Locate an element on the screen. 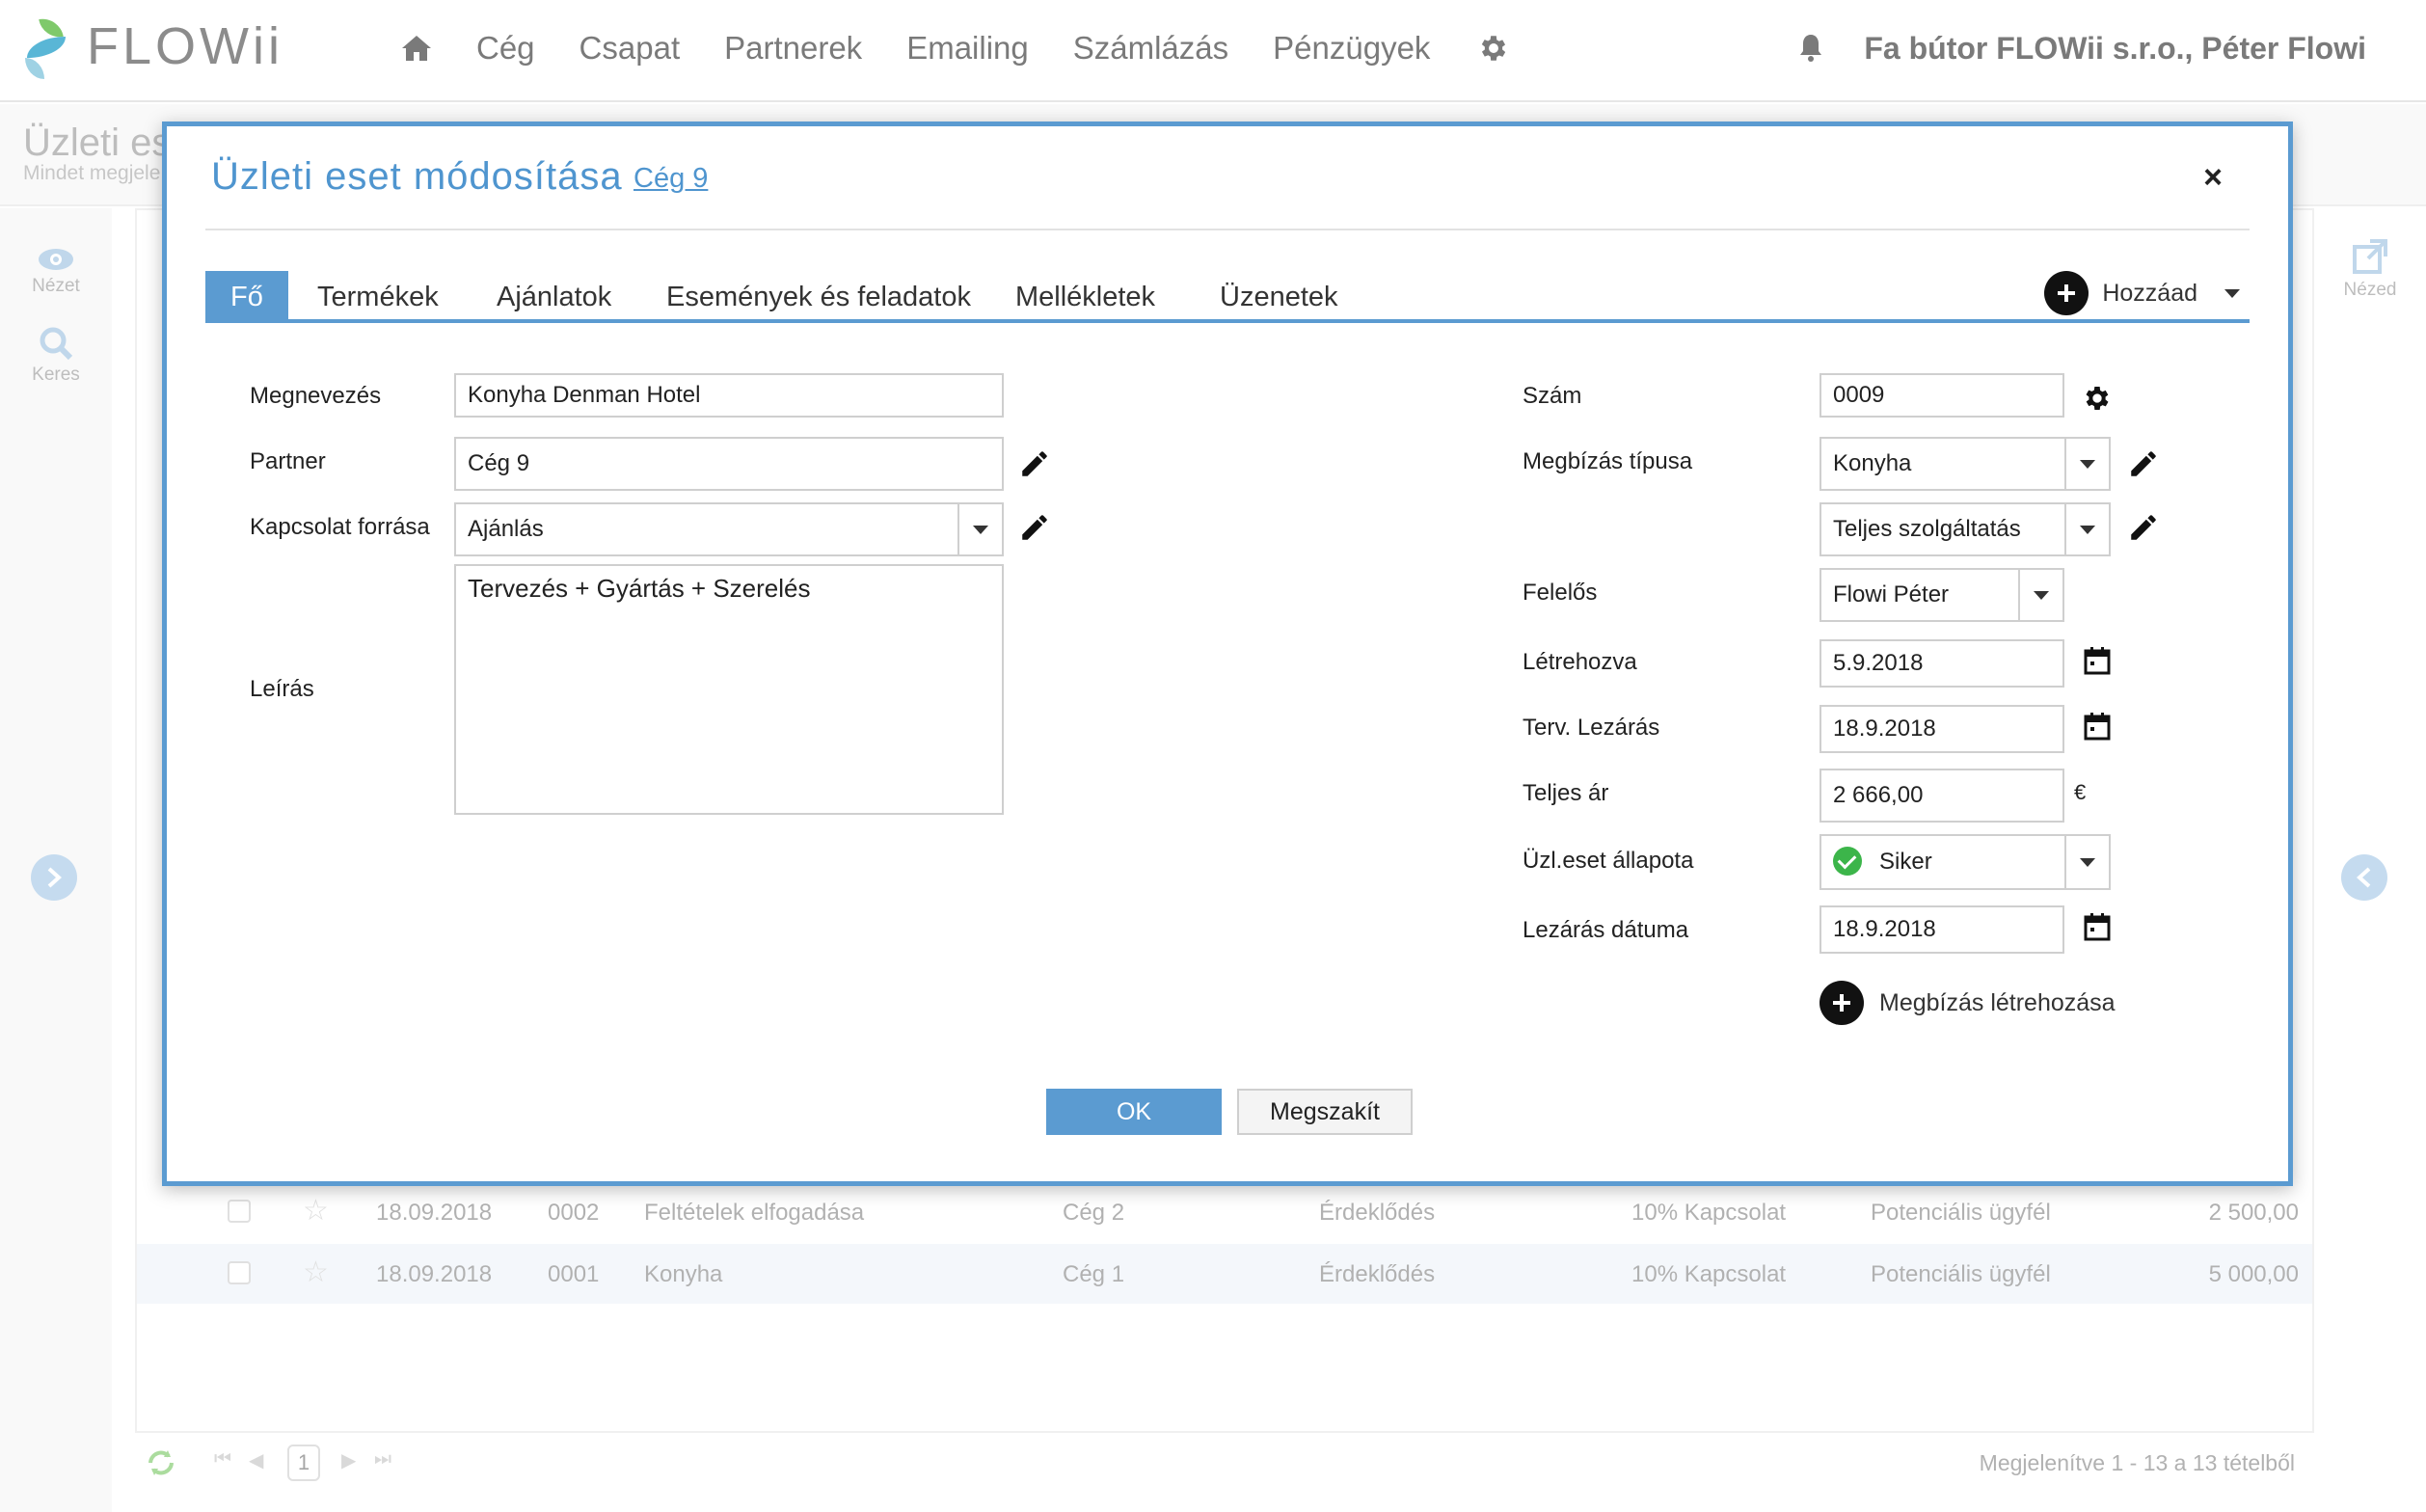 Image resolution: width=2426 pixels, height=1512 pixels. add-dropdown-button: Hozzáad is located at coordinates (2142, 293).